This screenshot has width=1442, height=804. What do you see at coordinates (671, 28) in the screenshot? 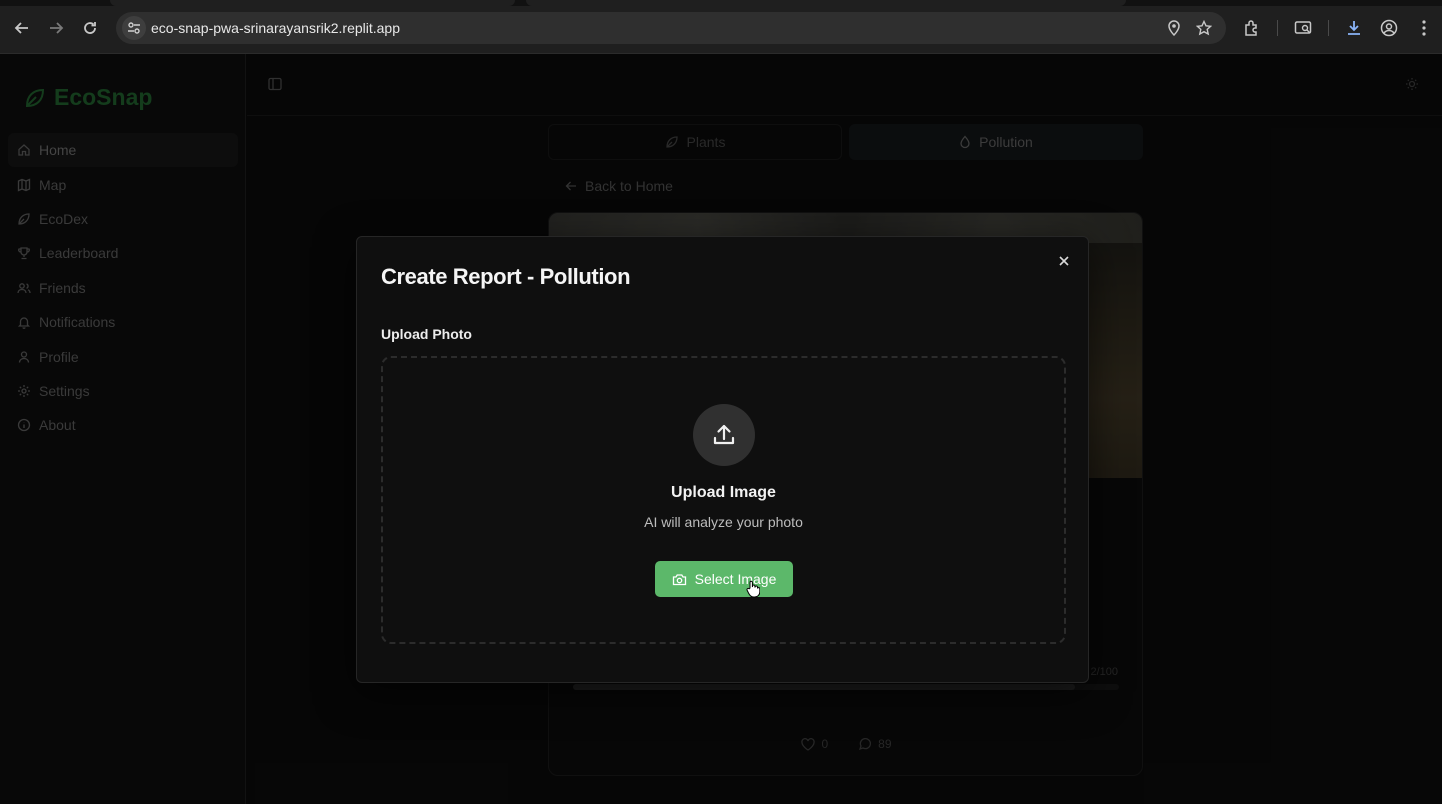
I see `address-bar: eco-snap-pwa-srinarayansrik2.replit.app` at bounding box center [671, 28].